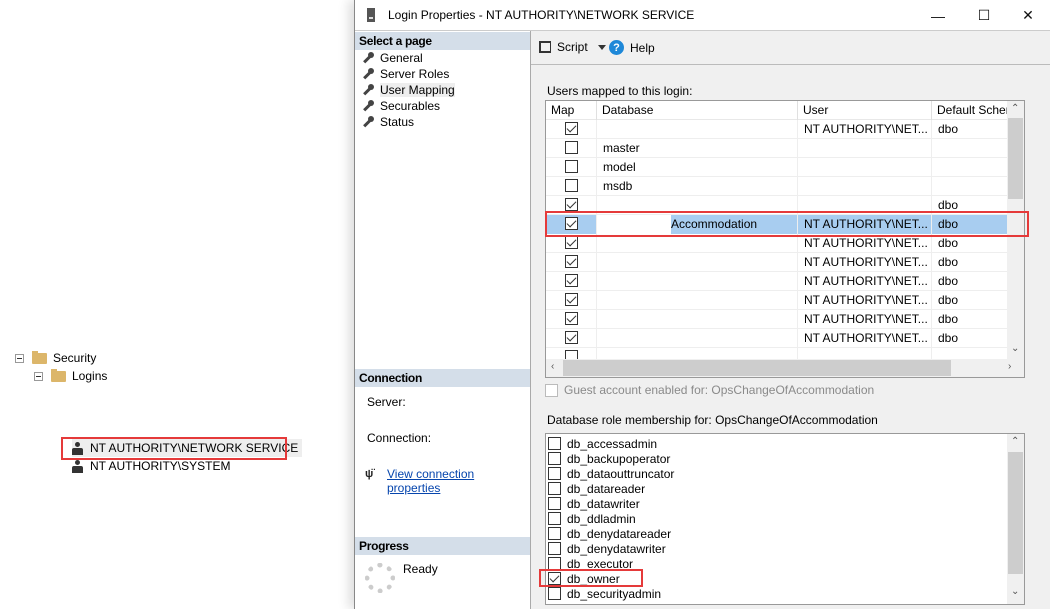  Describe the element at coordinates (697, 186) in the screenshot. I see `cell-database: msdb` at that location.